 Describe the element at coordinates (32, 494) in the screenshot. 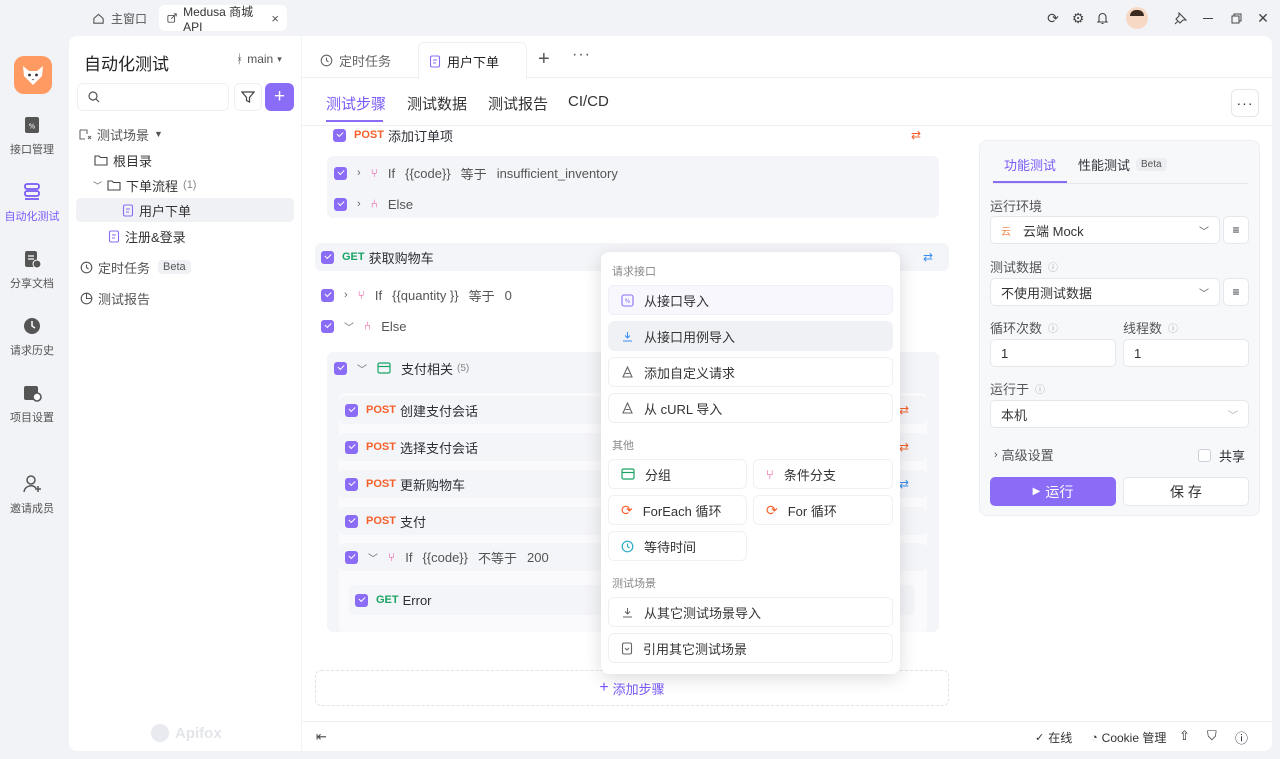

I see `rail-item-invite: 邀请成员` at that location.